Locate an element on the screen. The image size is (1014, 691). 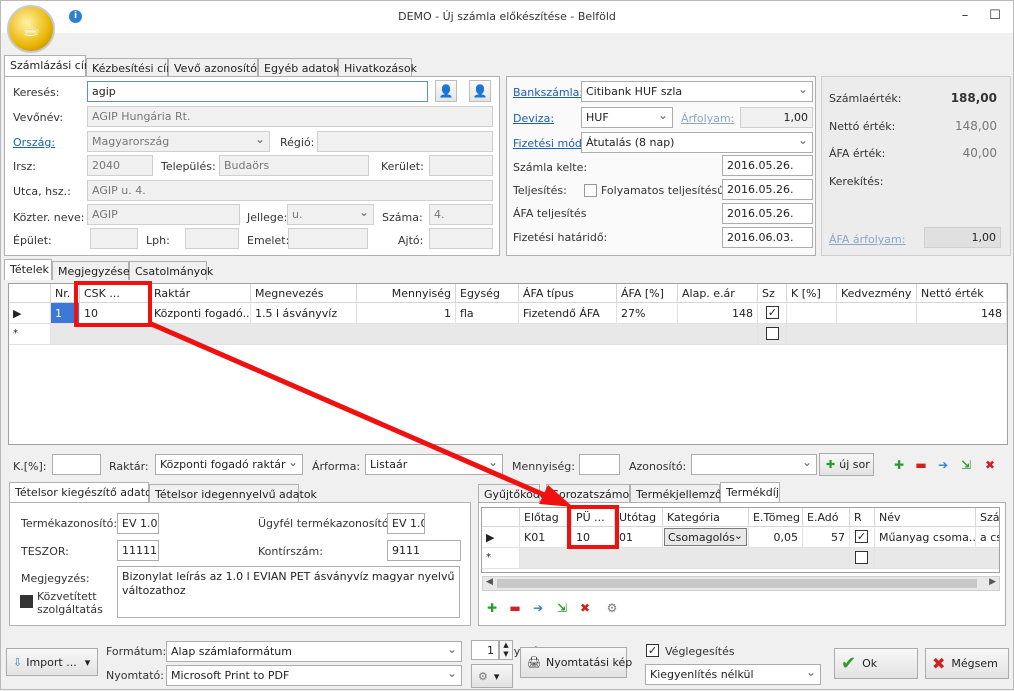
arrow-head-icon is located at coordinates (556, 496).